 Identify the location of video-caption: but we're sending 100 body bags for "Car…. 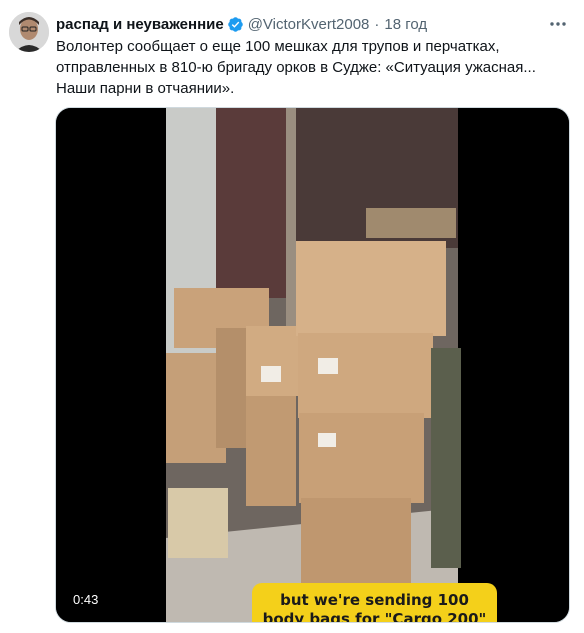
(374, 602).